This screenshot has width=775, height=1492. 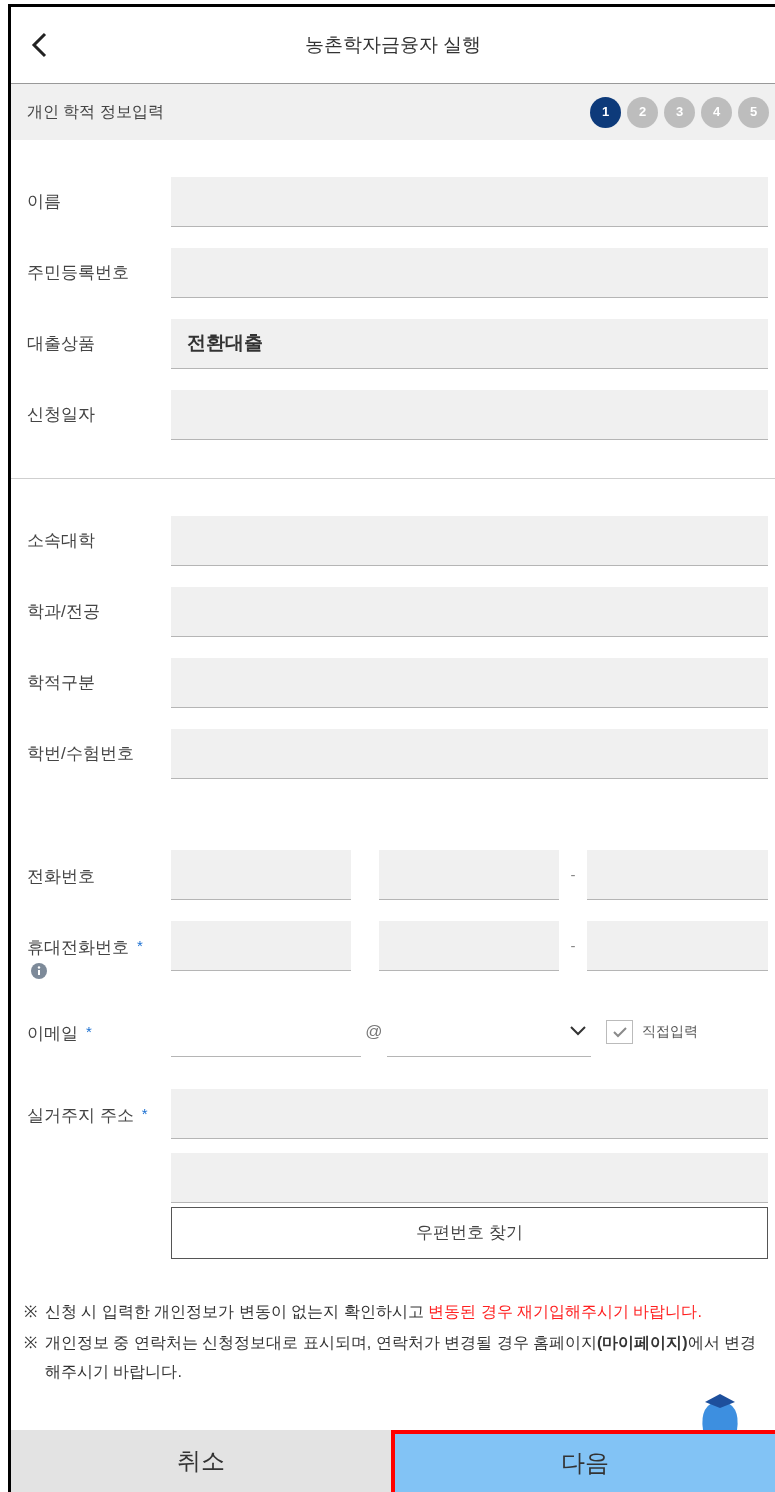 I want to click on step-indicator: 5, so click(x=753, y=112).